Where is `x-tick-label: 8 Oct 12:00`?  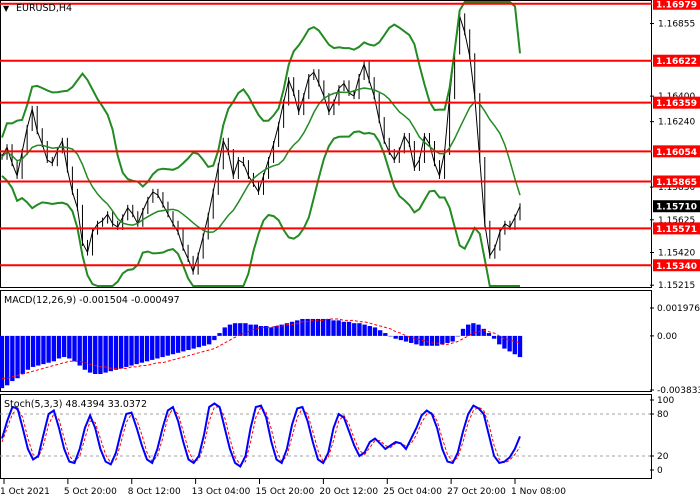 x-tick-label: 8 Oct 12:00 is located at coordinates (154, 492).